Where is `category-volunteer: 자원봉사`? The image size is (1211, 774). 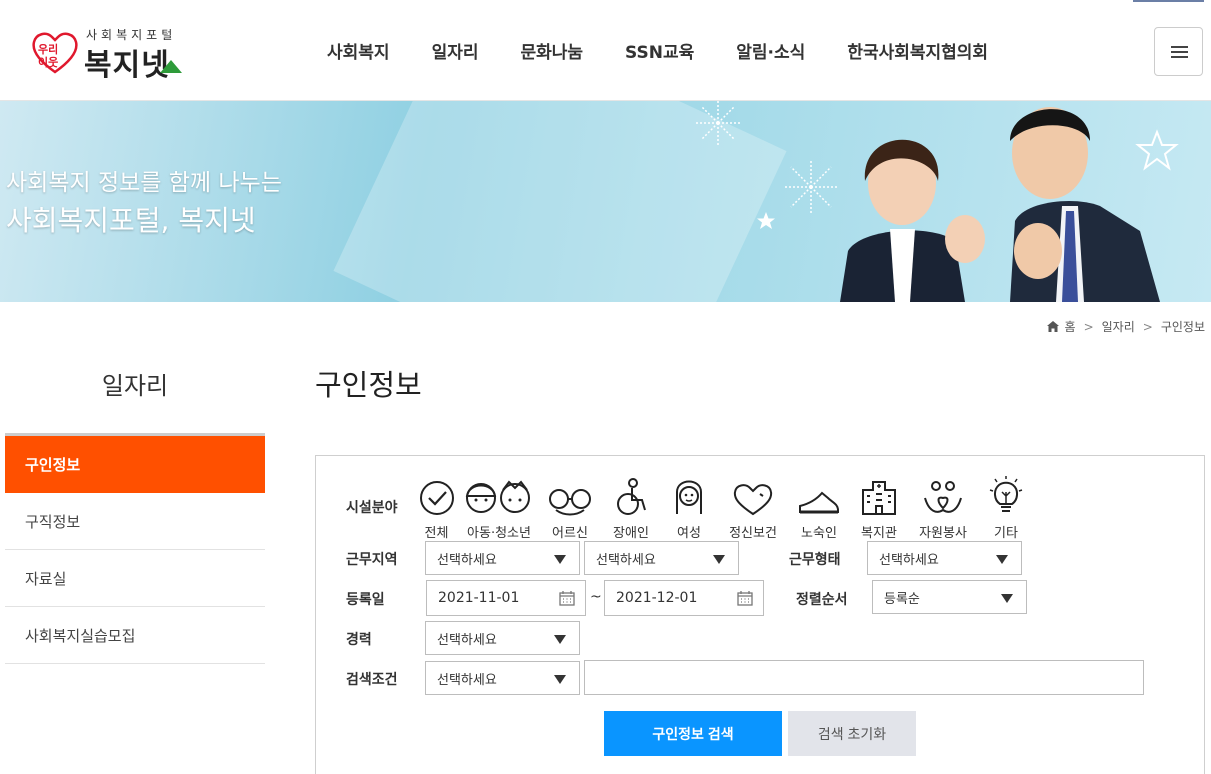 category-volunteer: 자원봉사 is located at coordinates (943, 508).